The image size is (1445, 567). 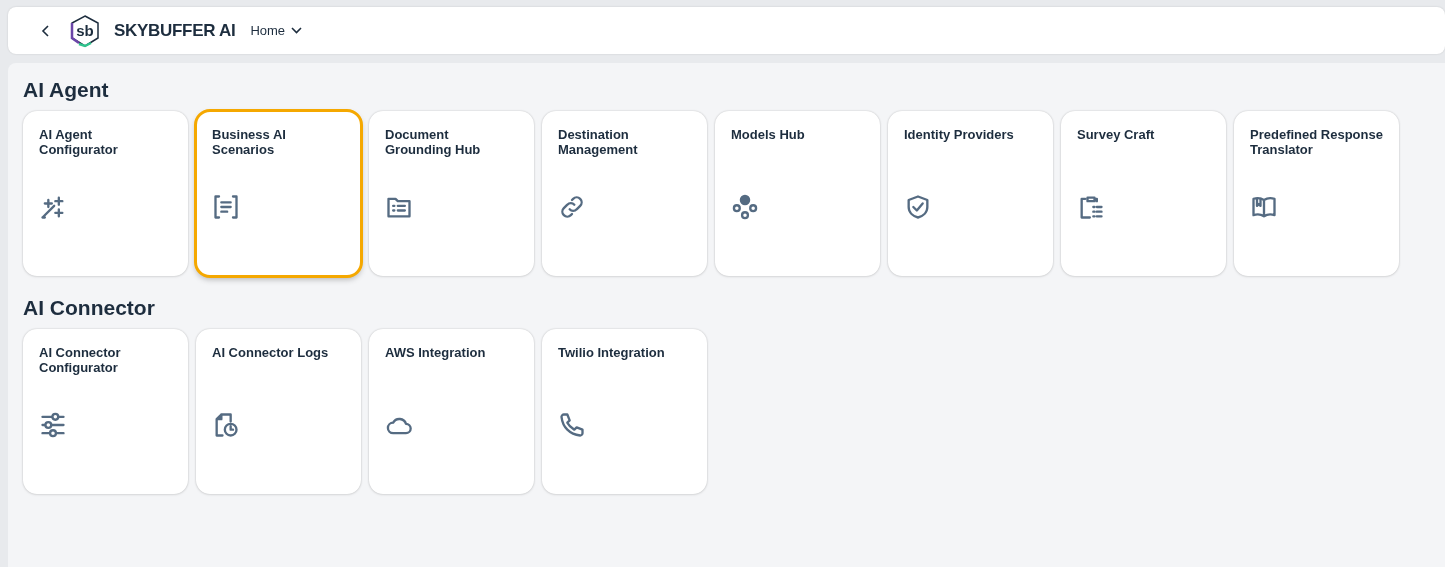 What do you see at coordinates (53, 425) in the screenshot?
I see `sliders-icon` at bounding box center [53, 425].